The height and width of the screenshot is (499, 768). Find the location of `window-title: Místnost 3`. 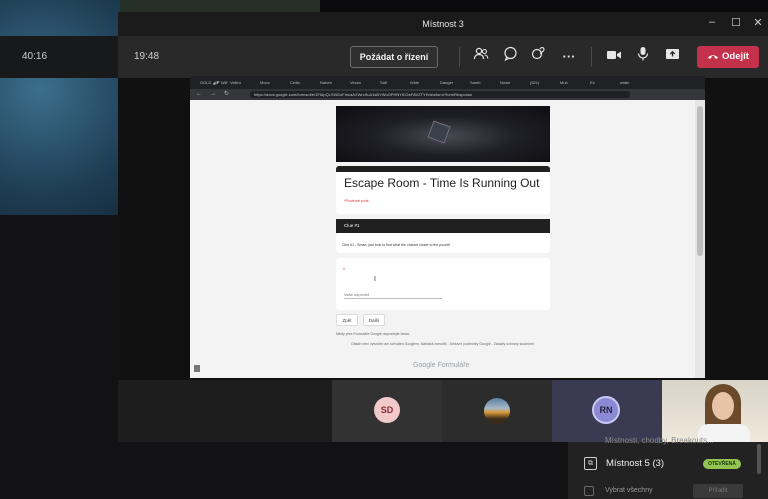

window-title: Místnost 3 is located at coordinates (443, 24).